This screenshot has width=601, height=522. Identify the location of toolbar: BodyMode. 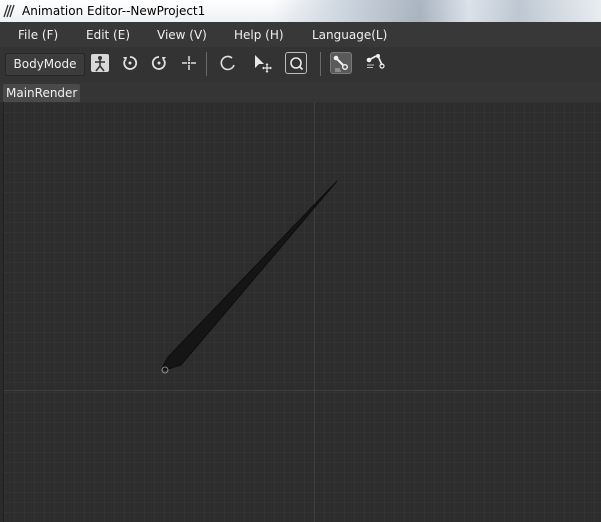
(300, 64).